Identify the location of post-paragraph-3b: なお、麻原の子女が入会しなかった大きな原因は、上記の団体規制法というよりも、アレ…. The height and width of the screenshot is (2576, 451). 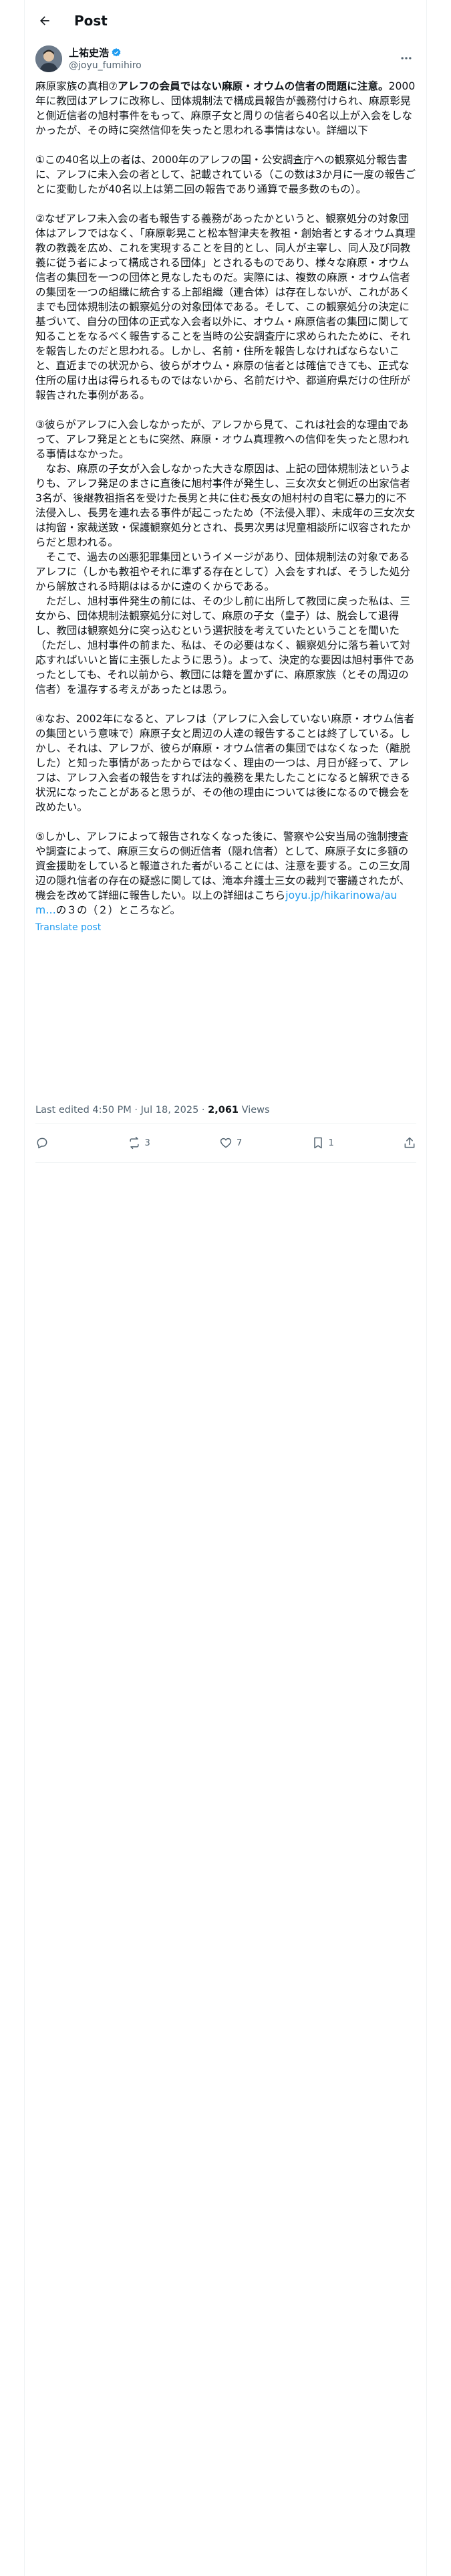
(225, 505).